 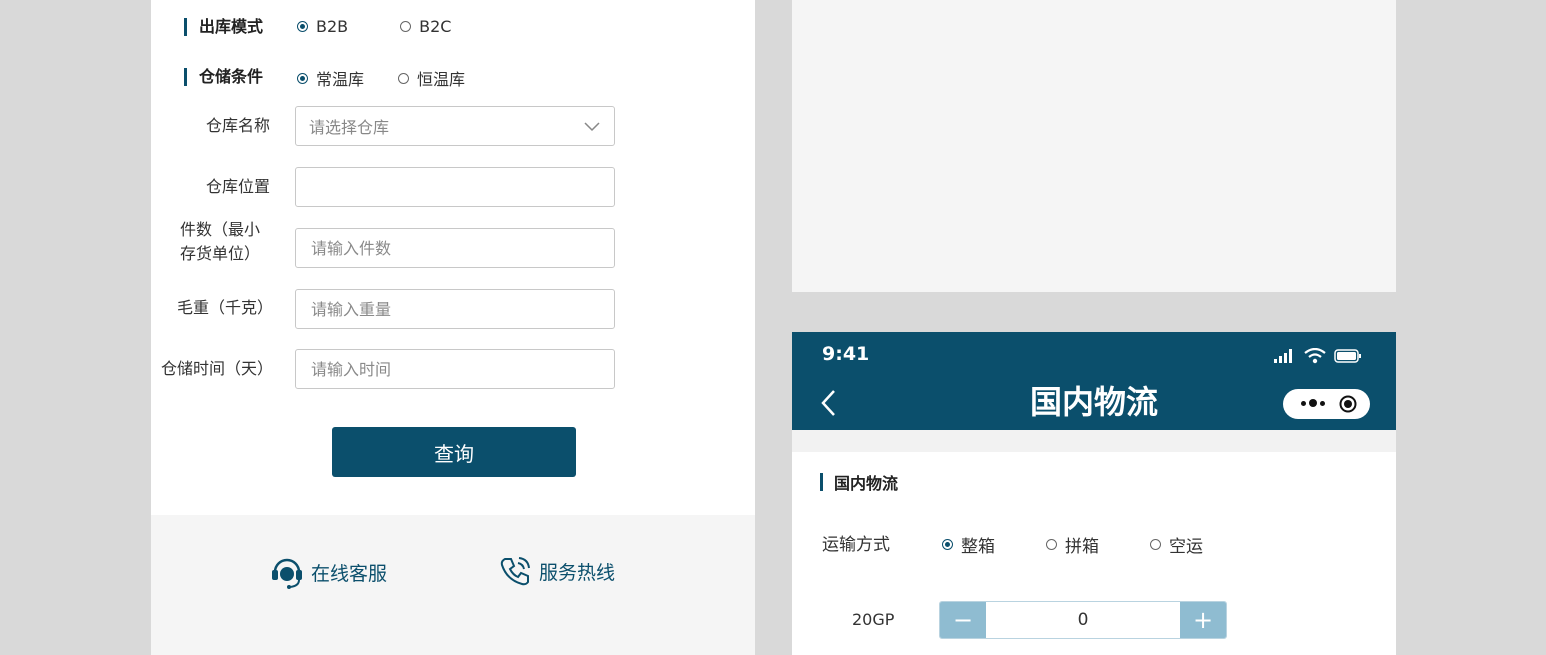 What do you see at coordinates (866, 483) in the screenshot?
I see `section-title: 国内物流` at bounding box center [866, 483].